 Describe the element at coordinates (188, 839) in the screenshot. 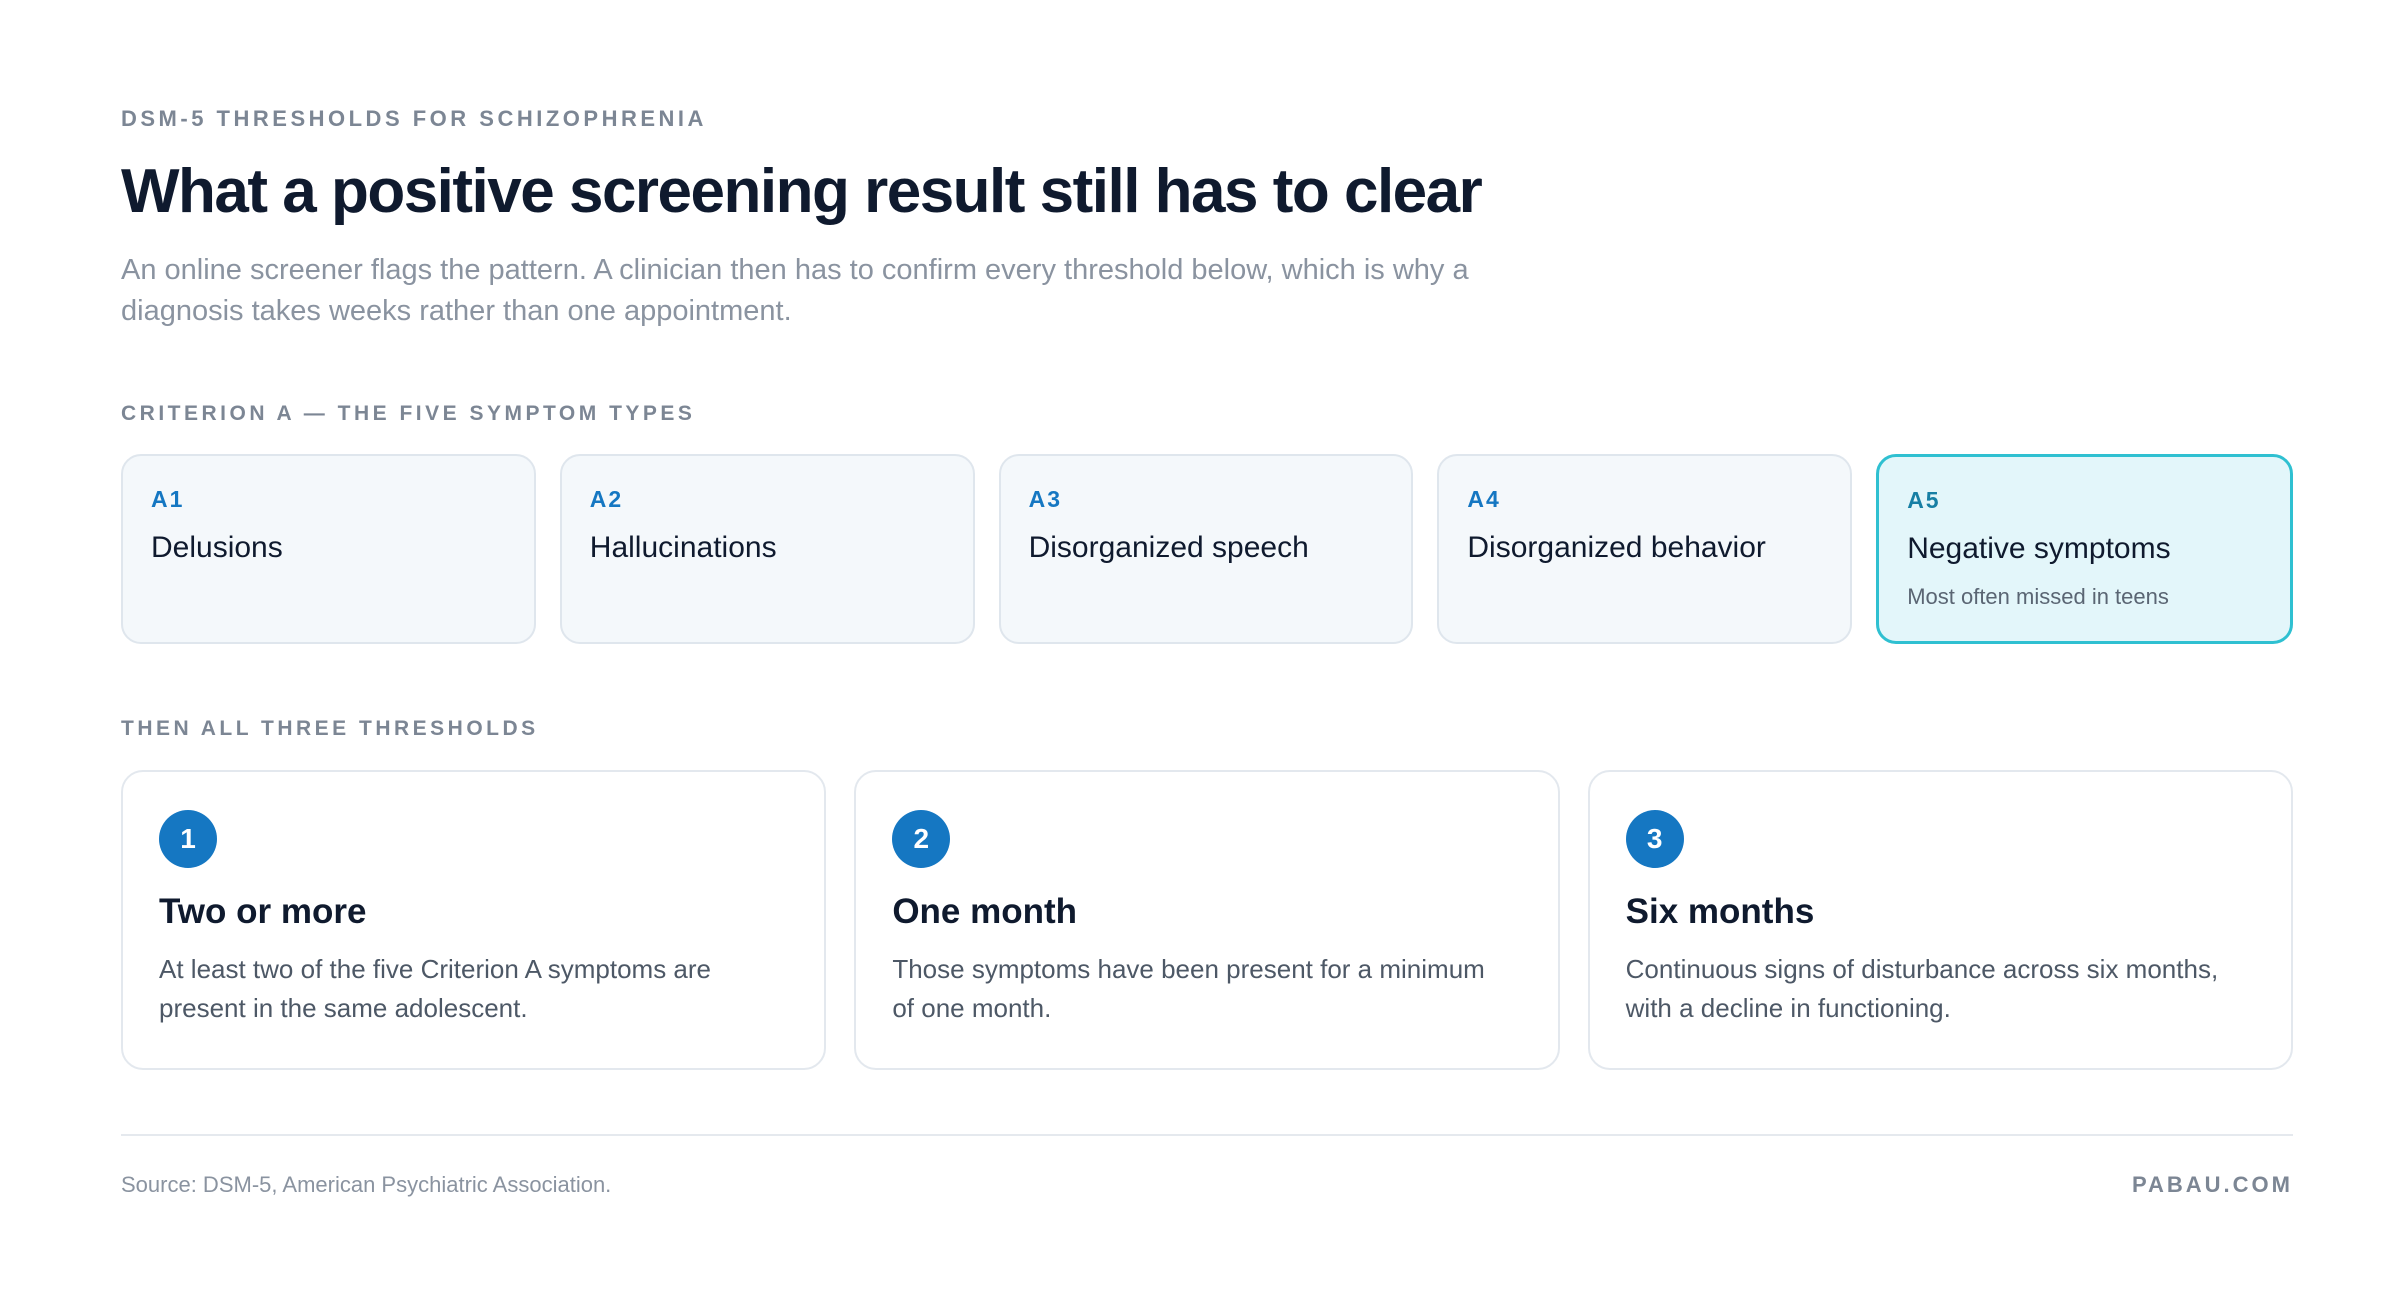

I see `step-number-badge: 1` at that location.